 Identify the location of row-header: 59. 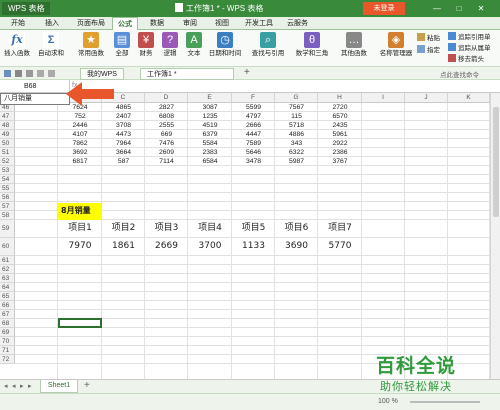
(7, 229).